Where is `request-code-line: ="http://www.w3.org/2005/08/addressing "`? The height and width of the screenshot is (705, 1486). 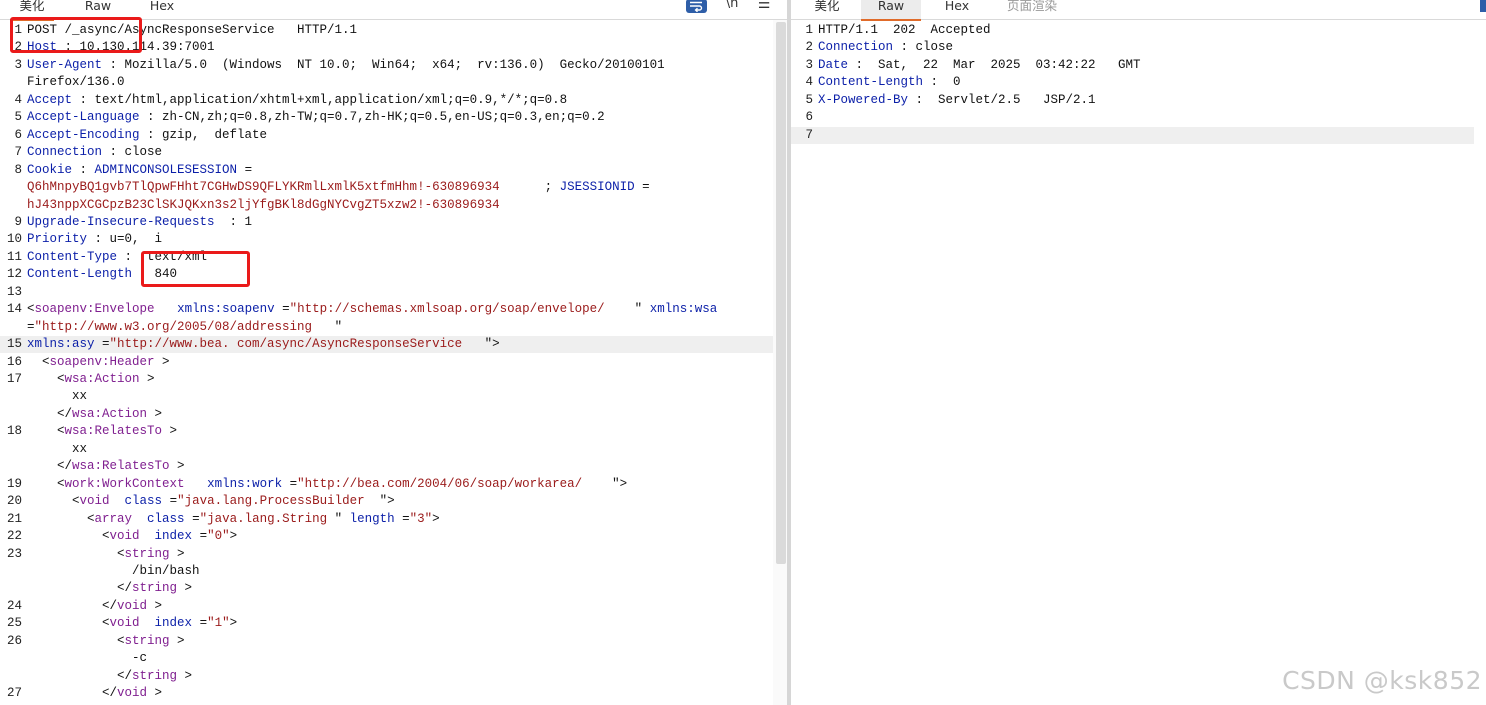 request-code-line: ="http://www.w3.org/2005/08/addressing " is located at coordinates (184, 327).